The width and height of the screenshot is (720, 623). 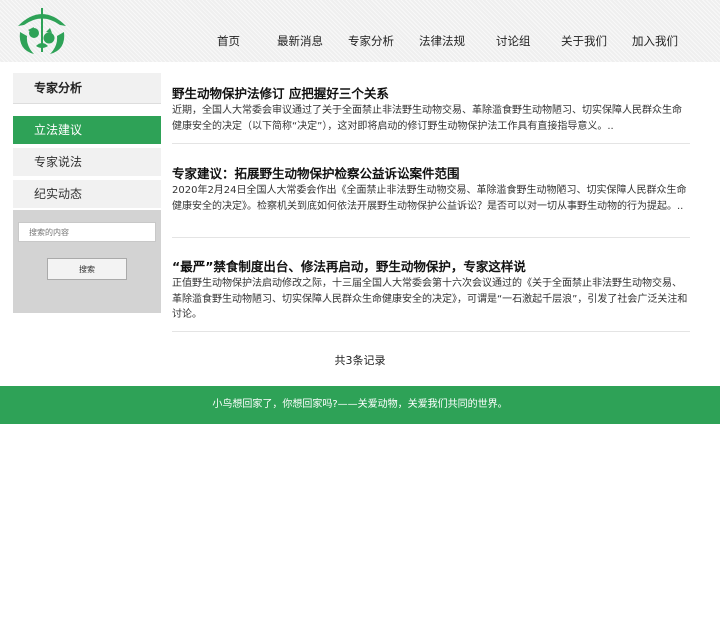 I want to click on site-footer: 小鸟想回家了，你想回家吗?——关爱动物，关爱我们共同的世界。, so click(x=360, y=405).